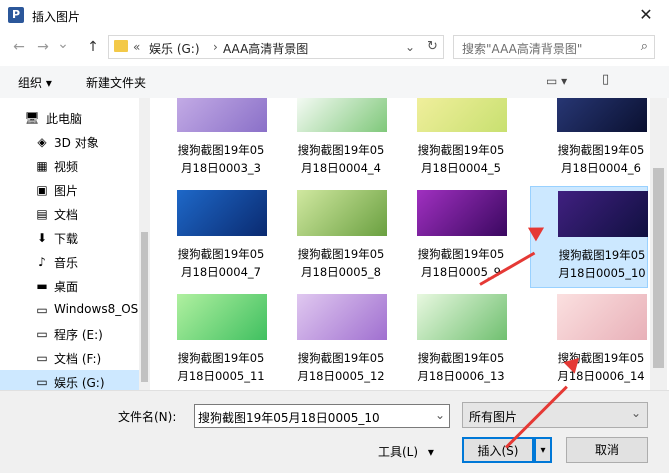 This screenshot has width=669, height=473. Describe the element at coordinates (461, 168) in the screenshot. I see `file-name-line: 月18日0004_5` at that location.